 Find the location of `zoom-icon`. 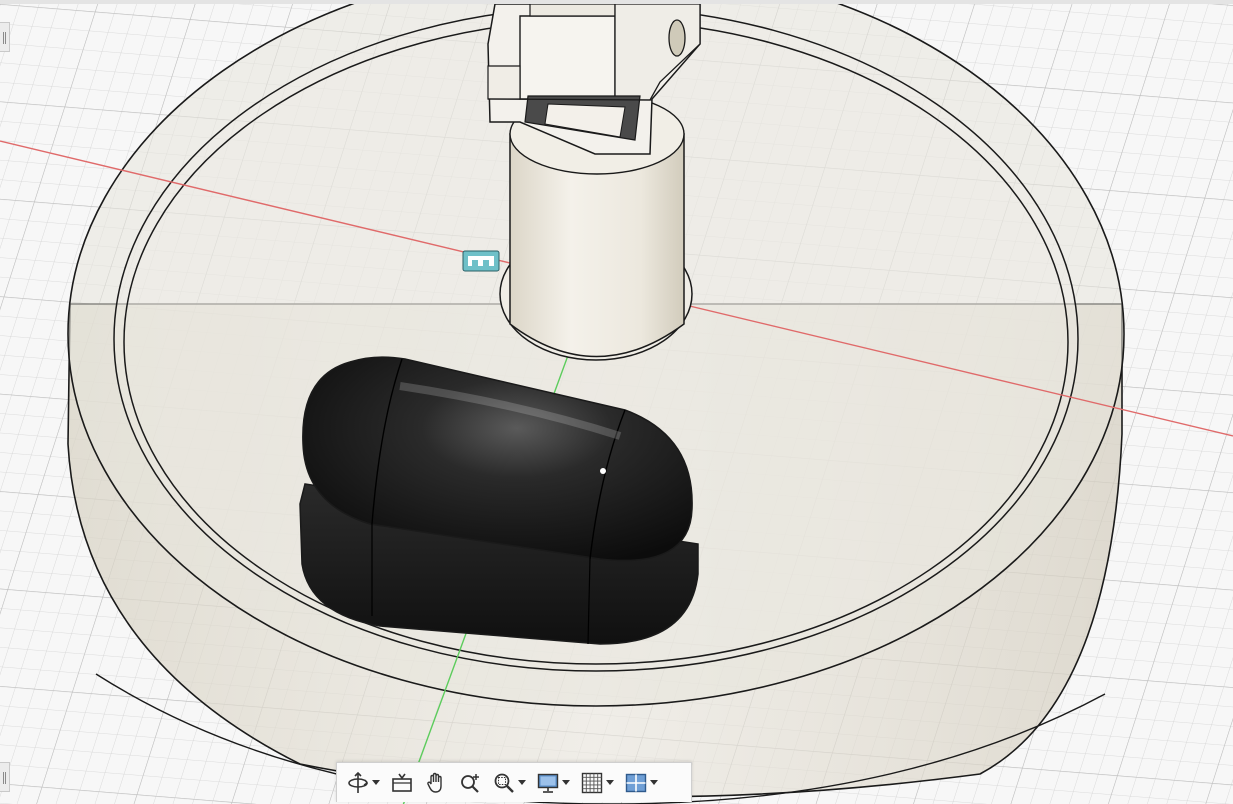

zoom-icon is located at coordinates (470, 783).